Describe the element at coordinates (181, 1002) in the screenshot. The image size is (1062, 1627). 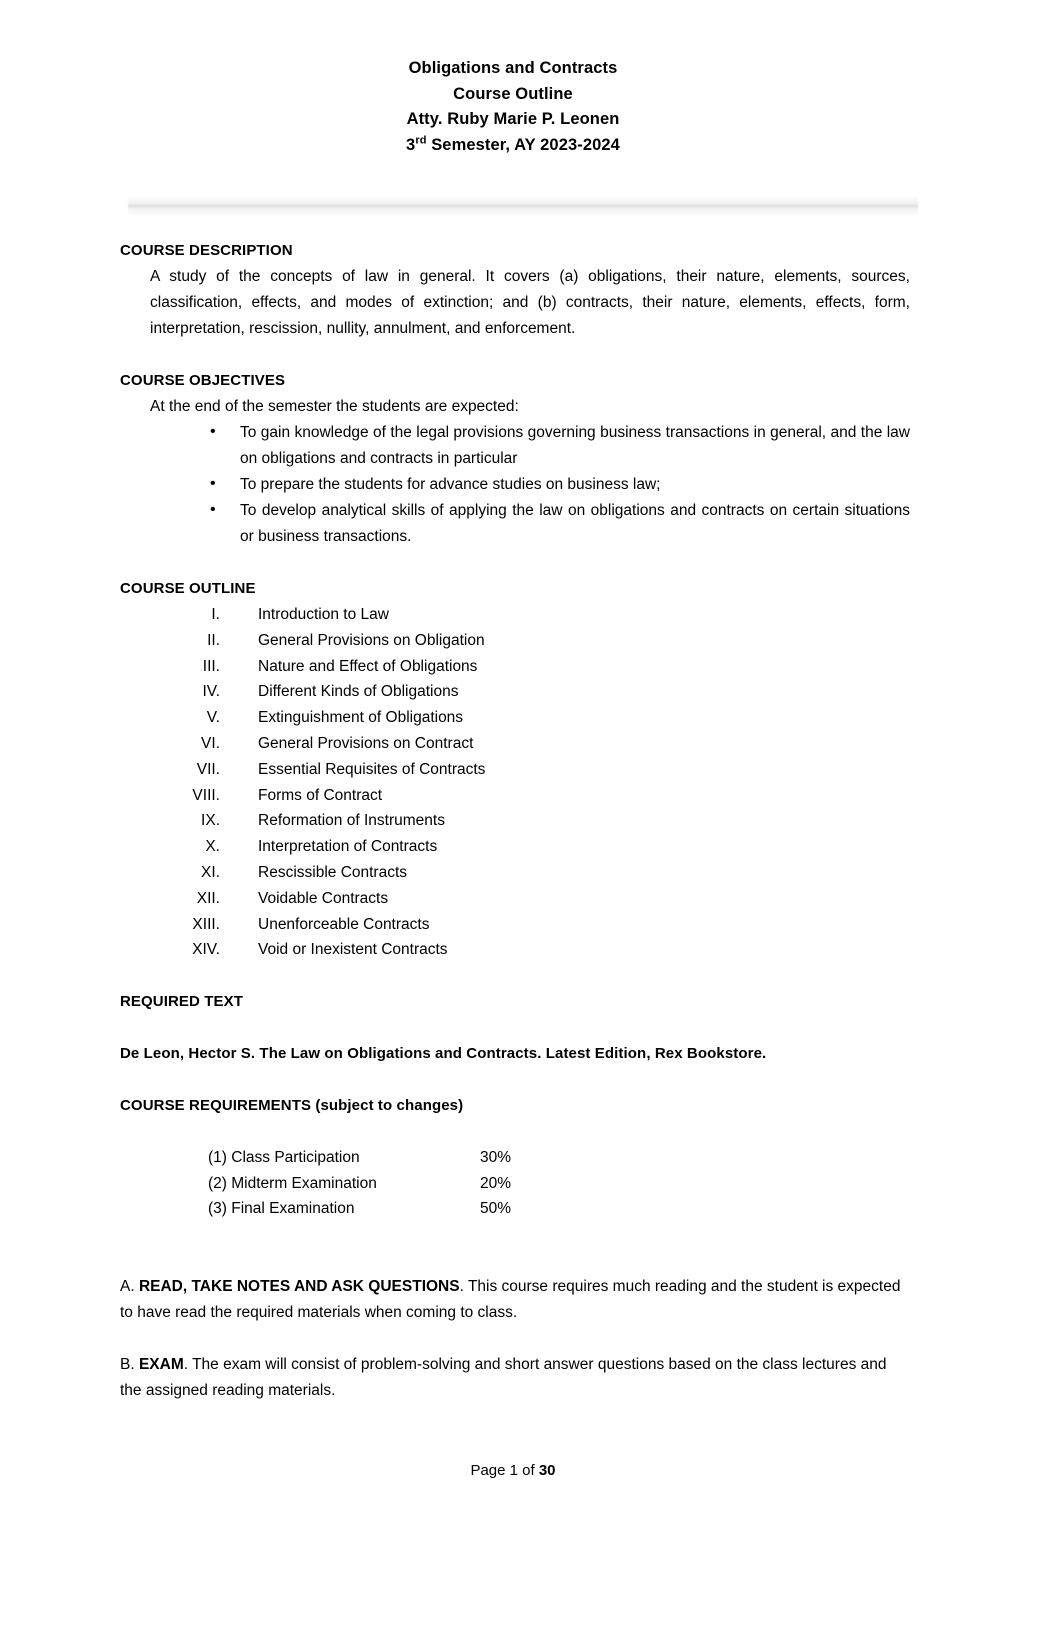
I see `section-heading-required-text: REQUIRED TEXT` at that location.